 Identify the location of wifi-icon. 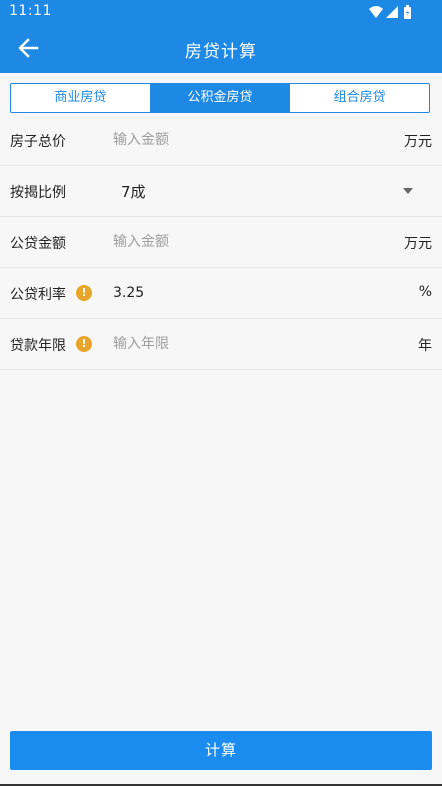
(376, 12).